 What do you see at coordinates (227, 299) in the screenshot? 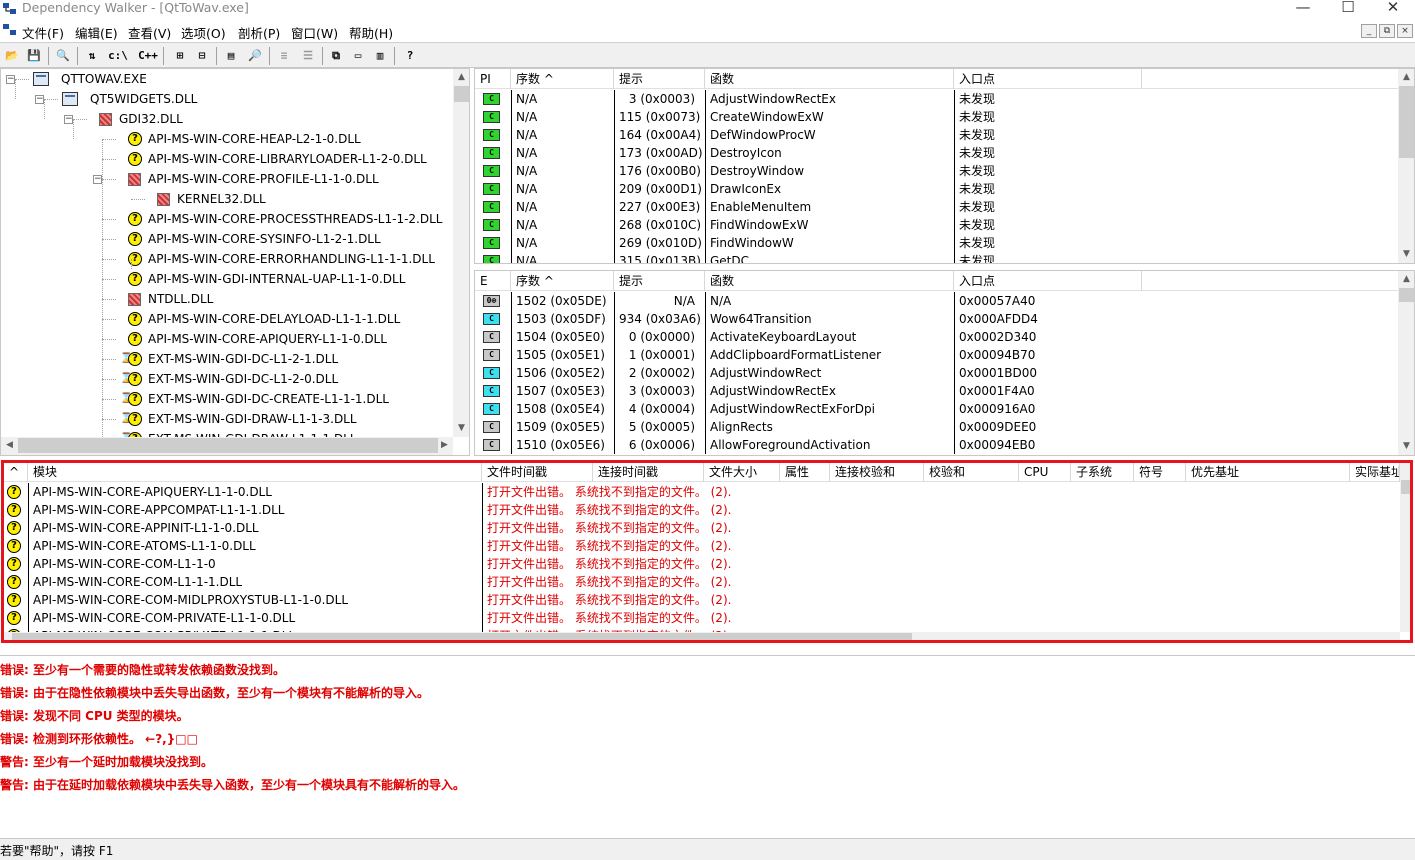
I see `tree-node: NTDLL.DLL` at bounding box center [227, 299].